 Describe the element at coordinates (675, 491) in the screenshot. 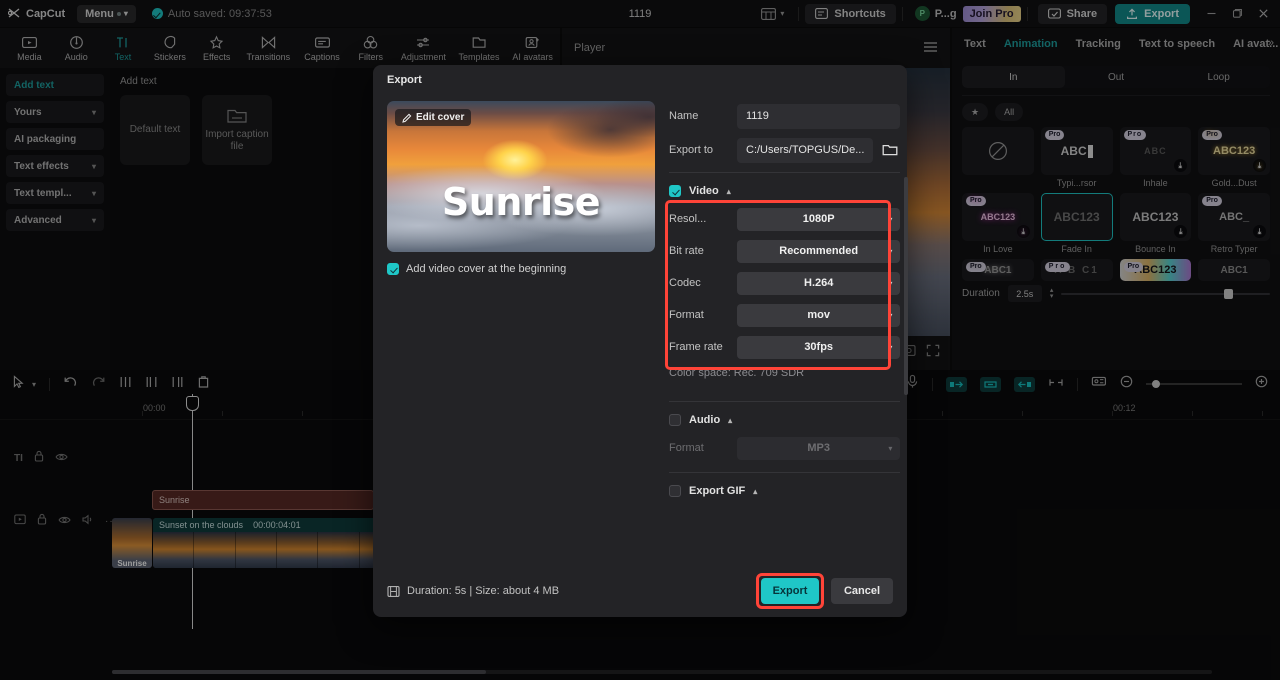

I see `gif-section-checkbox` at that location.